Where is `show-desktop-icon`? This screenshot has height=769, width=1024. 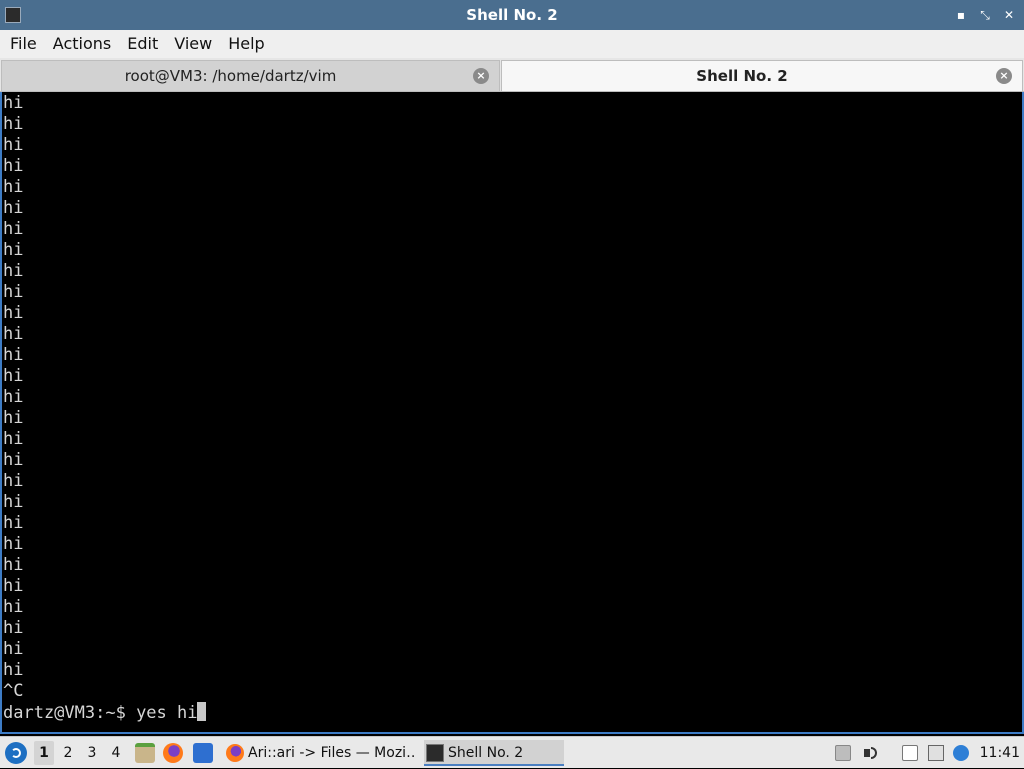 show-desktop-icon is located at coordinates (203, 753).